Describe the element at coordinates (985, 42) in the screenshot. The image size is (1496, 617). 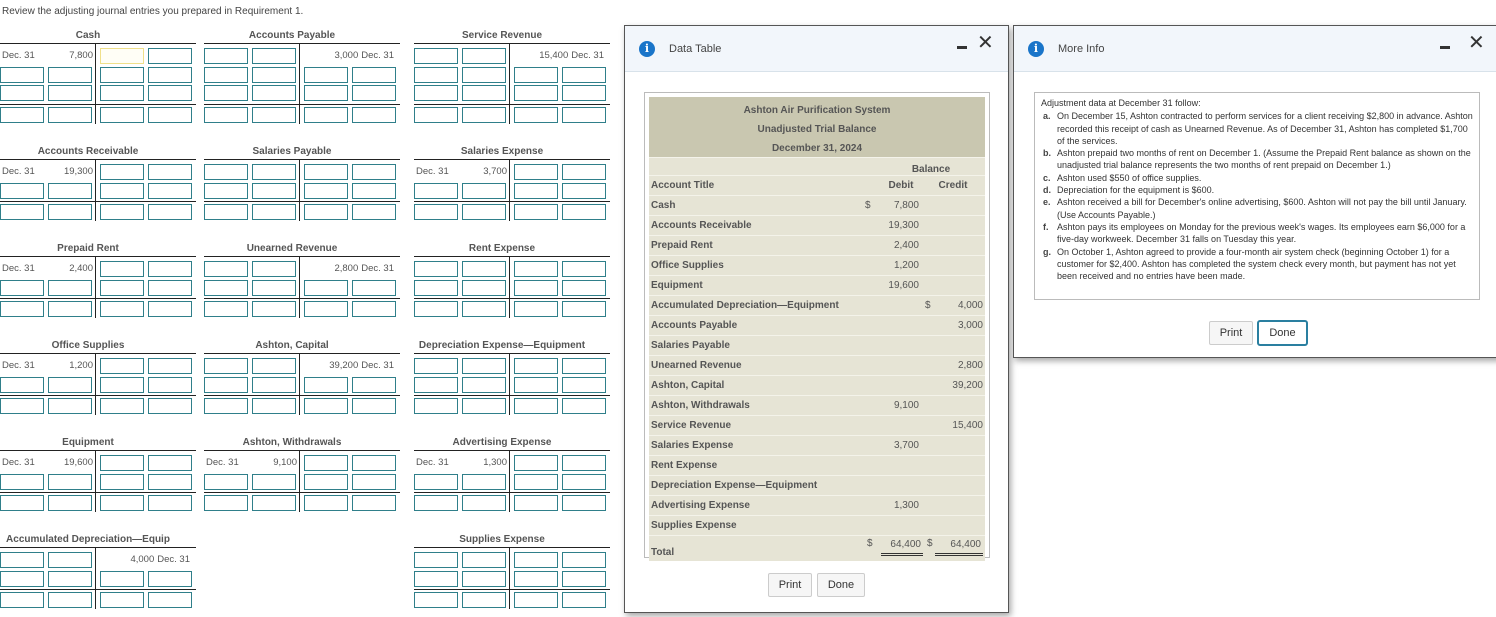
I see `close-icon: ✕` at that location.